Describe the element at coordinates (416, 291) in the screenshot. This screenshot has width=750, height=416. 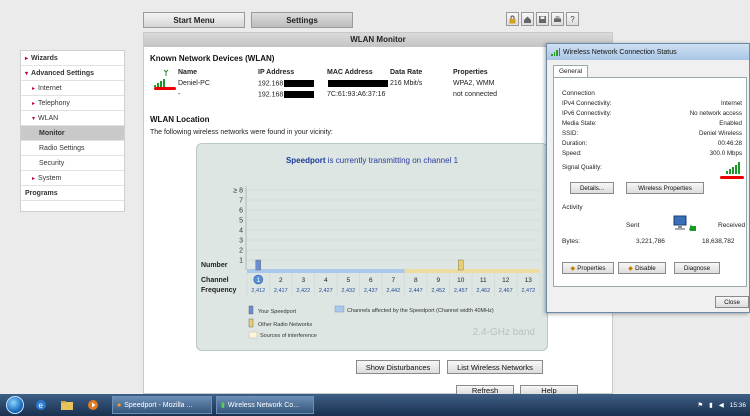
I see `frequency-tick-label: 2,447` at that location.